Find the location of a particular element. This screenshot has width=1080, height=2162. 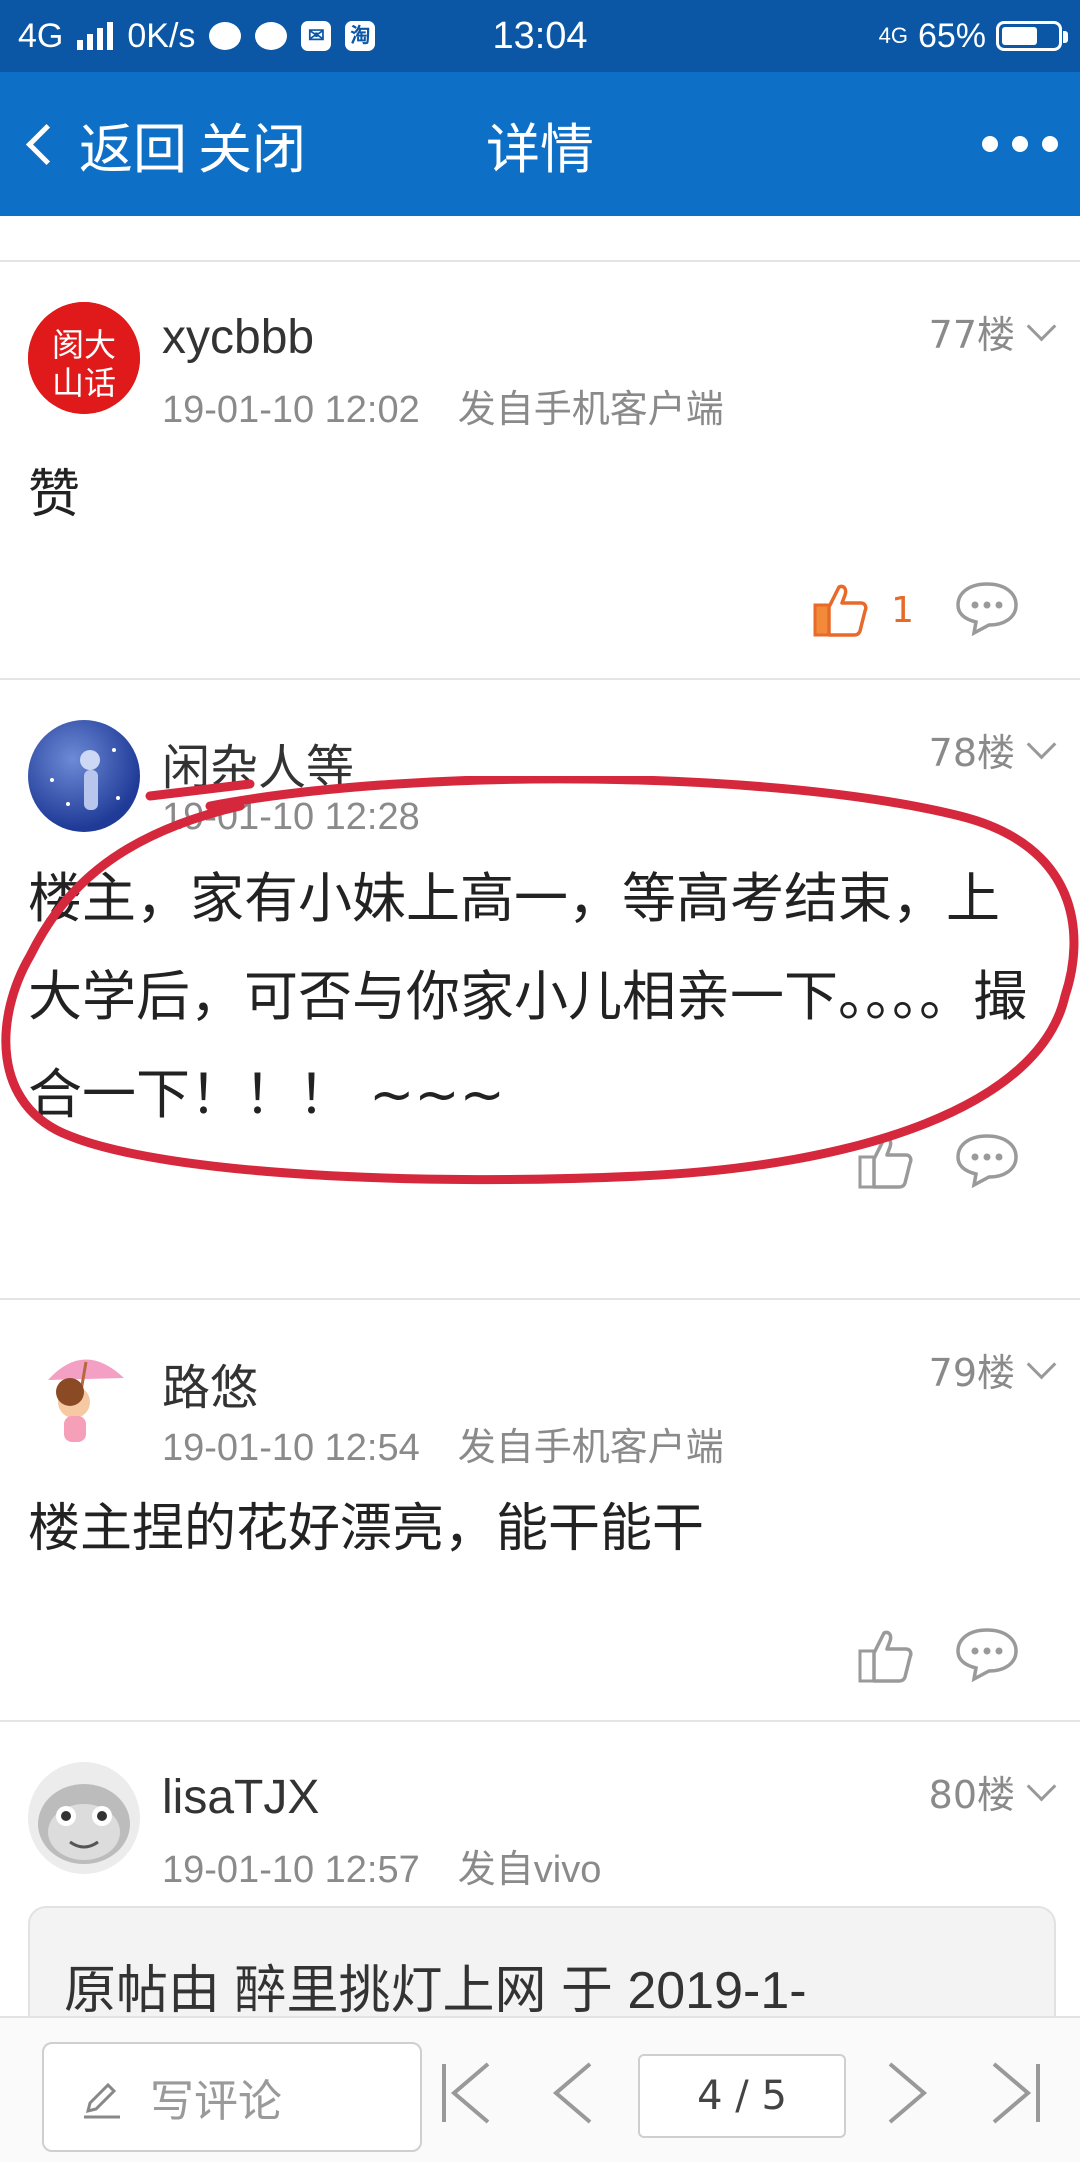

chevron-left-icon is located at coordinates (46, 144).